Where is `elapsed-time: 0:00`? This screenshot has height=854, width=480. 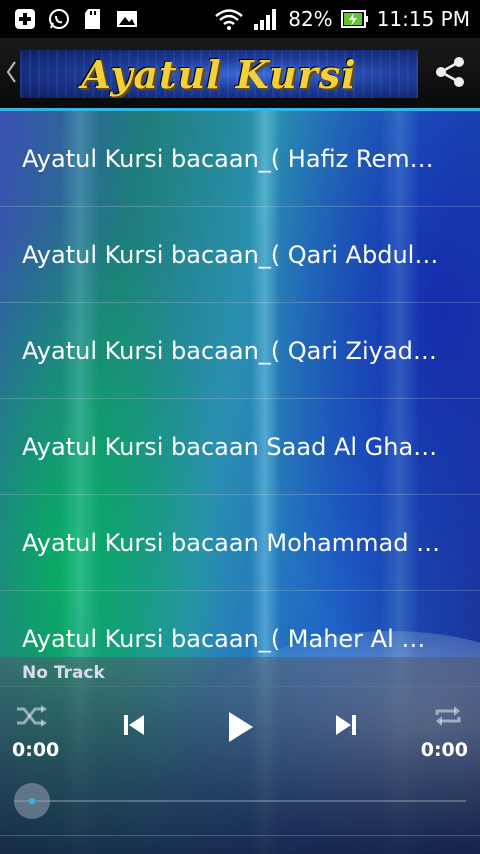
elapsed-time: 0:00 is located at coordinates (36, 750).